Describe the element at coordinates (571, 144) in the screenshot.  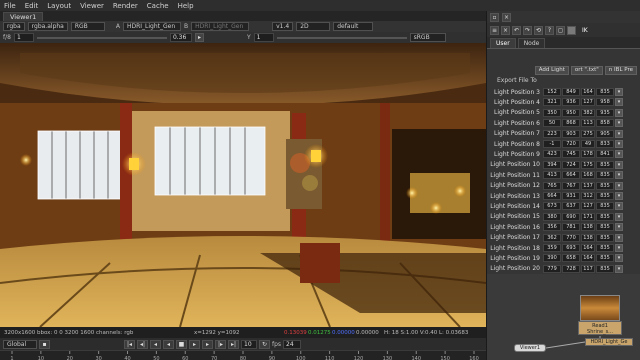
I see `light-position-value: 720` at that location.